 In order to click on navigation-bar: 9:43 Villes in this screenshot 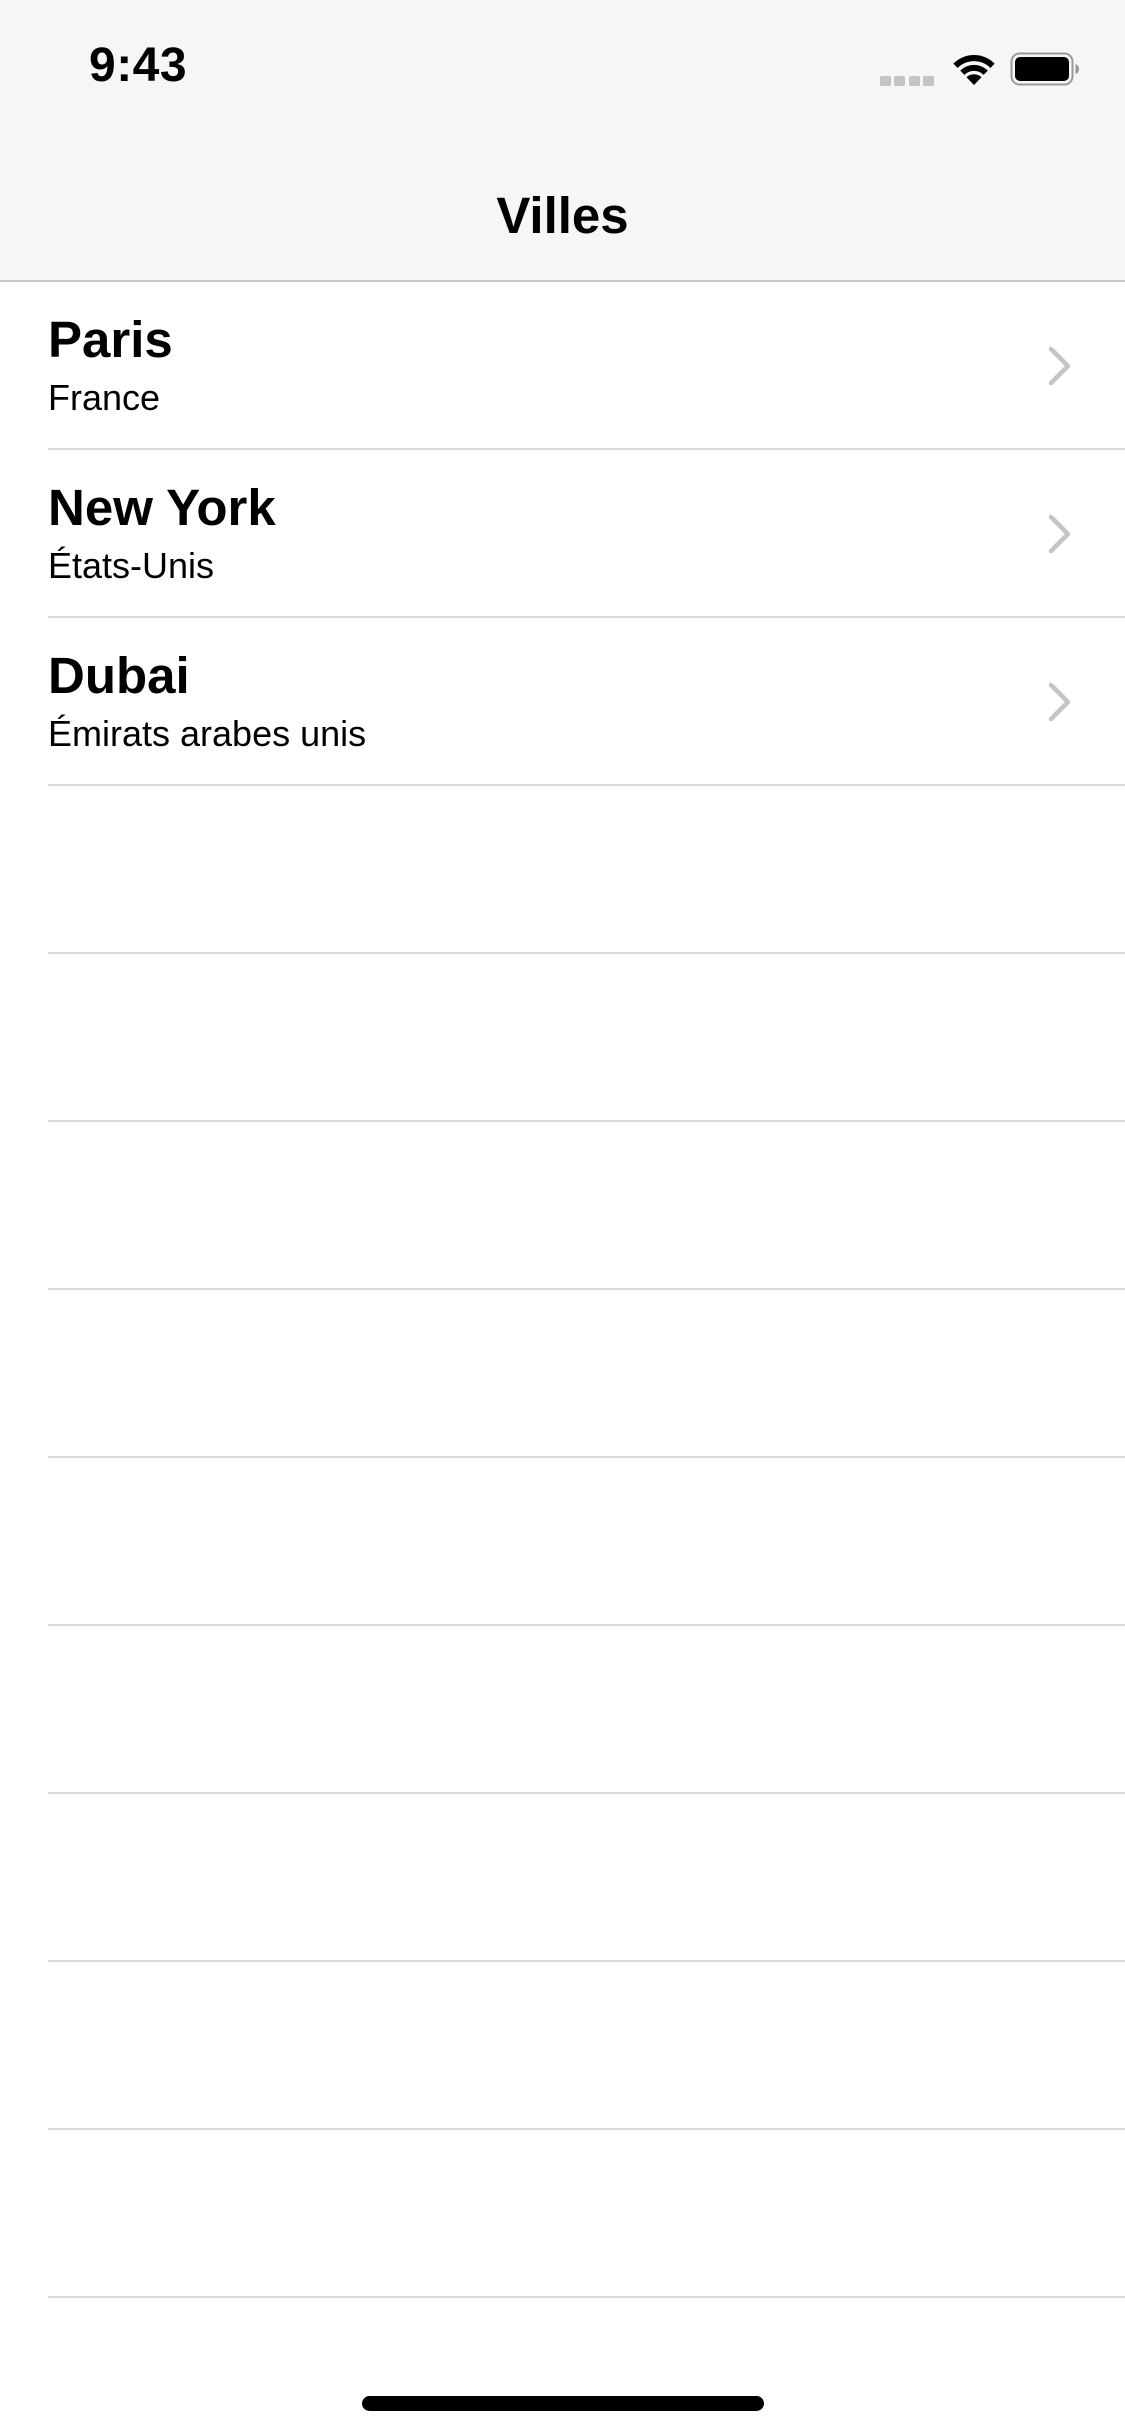, I will do `click(562, 141)`.